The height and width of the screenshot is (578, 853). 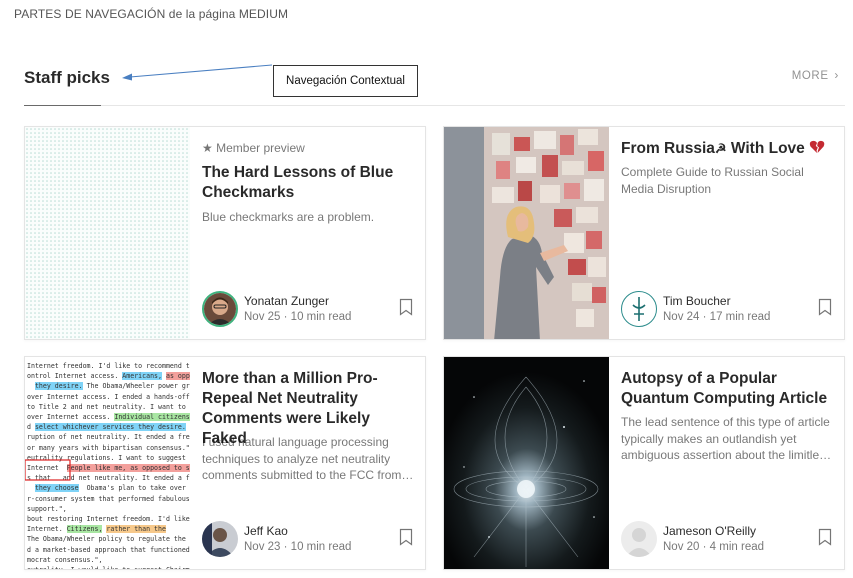 I want to click on page-caption: PARTES DE NAVEGACIÓN de la página MEDIUM, so click(x=151, y=14).